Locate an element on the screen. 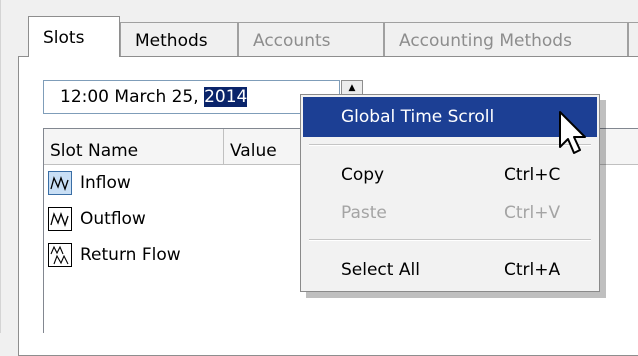 This screenshot has width=638, height=356. slot-name: Inflow is located at coordinates (105, 183).